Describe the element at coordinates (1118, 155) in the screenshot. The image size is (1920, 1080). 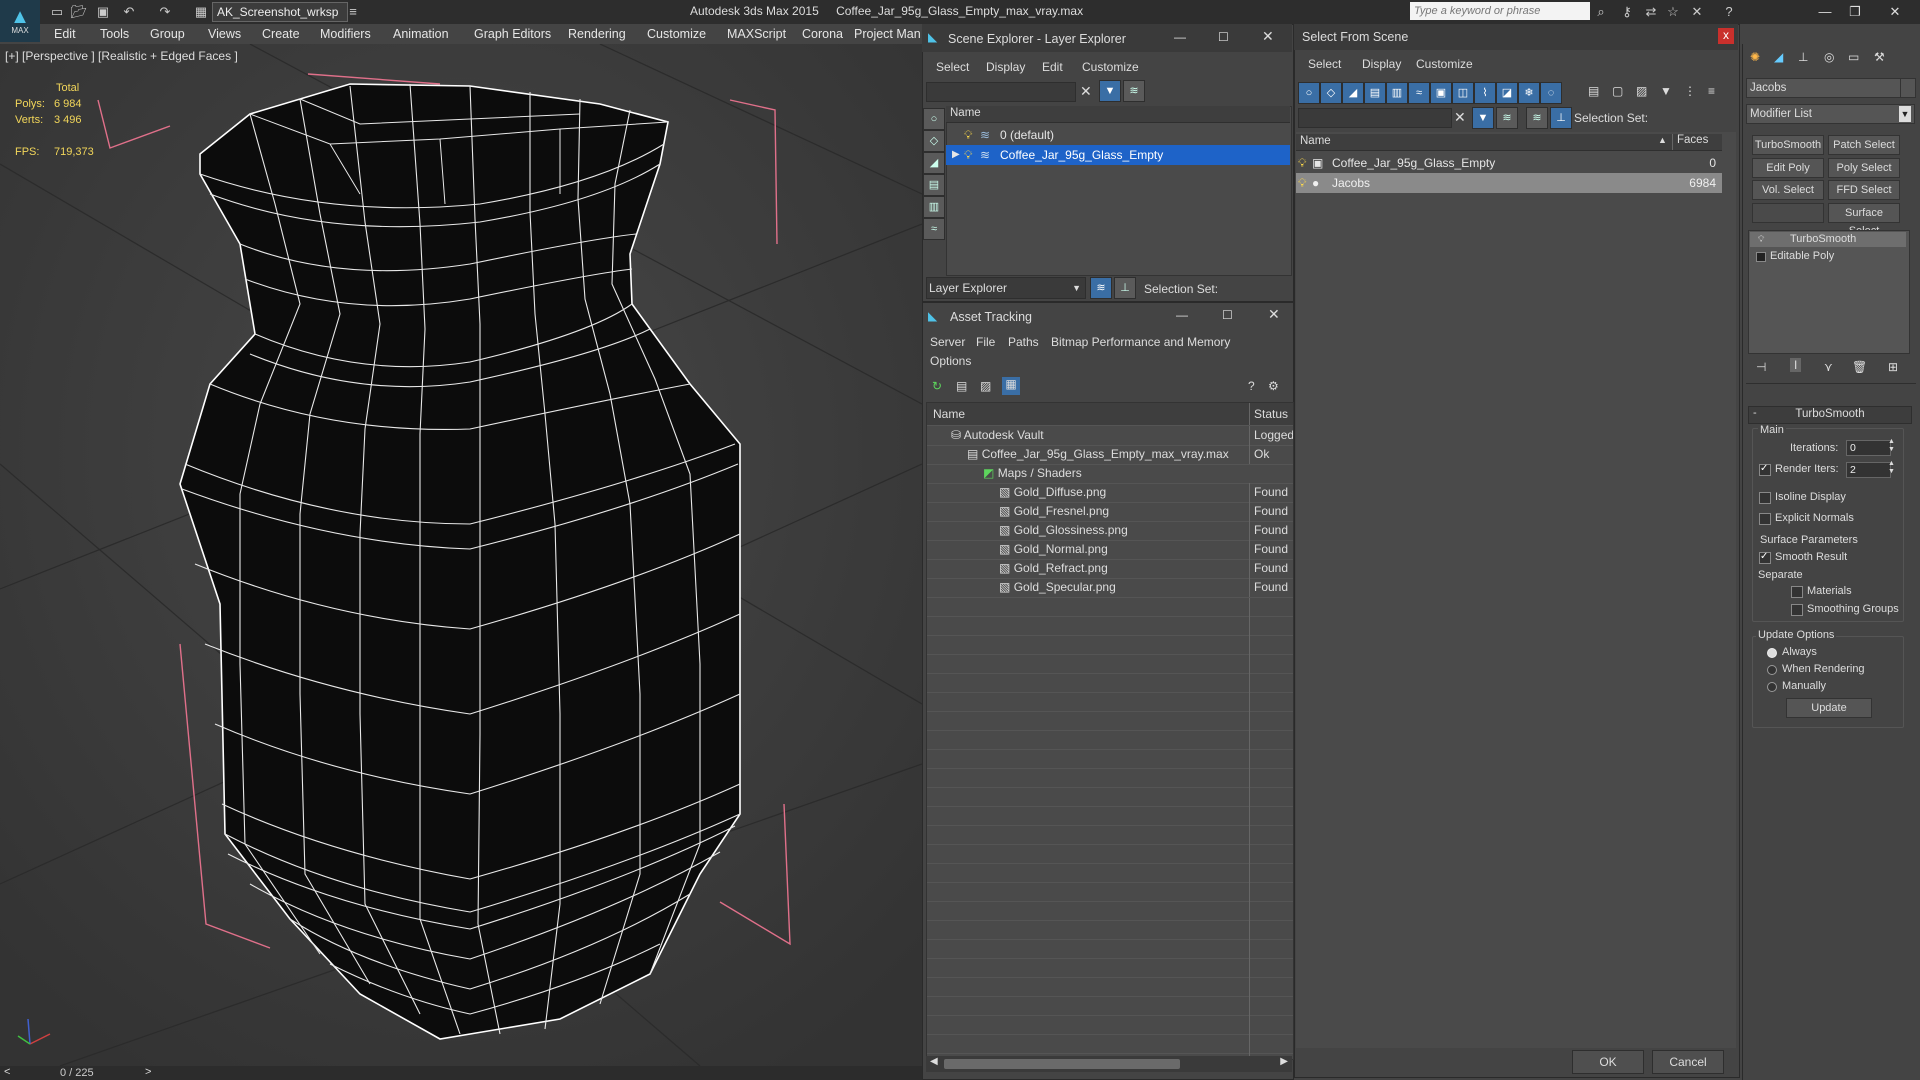
I see `se-row-coffee-jar-layer: ▶ 💡︎ ≋ Coffee_Jar_95g_Glass_Empty` at that location.